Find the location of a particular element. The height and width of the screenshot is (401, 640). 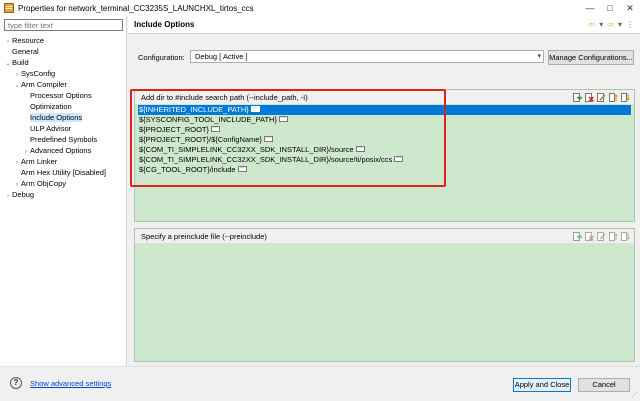

tree-item-label: Include Options is located at coordinates (56, 117).